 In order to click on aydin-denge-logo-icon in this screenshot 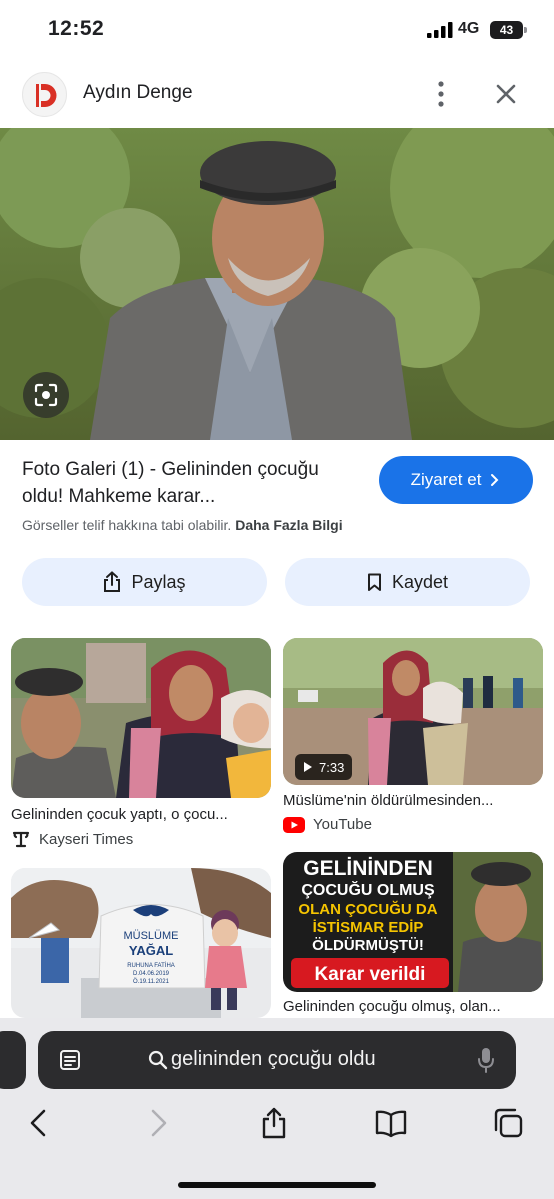, I will do `click(44, 94)`.